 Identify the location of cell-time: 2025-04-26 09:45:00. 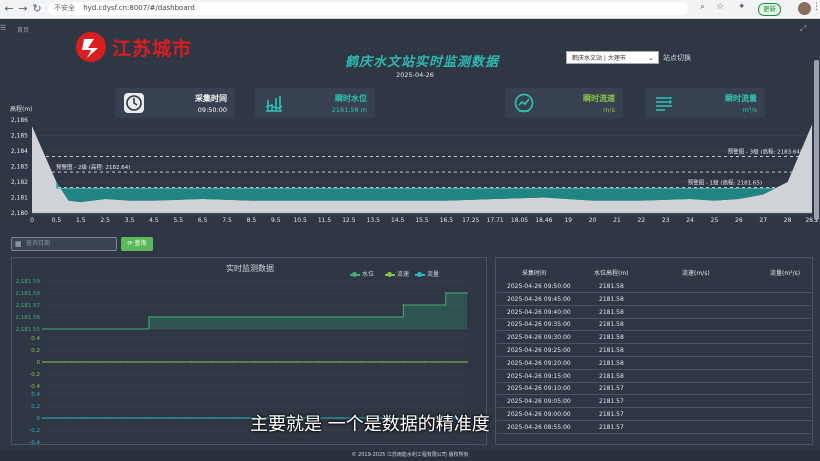
(539, 299).